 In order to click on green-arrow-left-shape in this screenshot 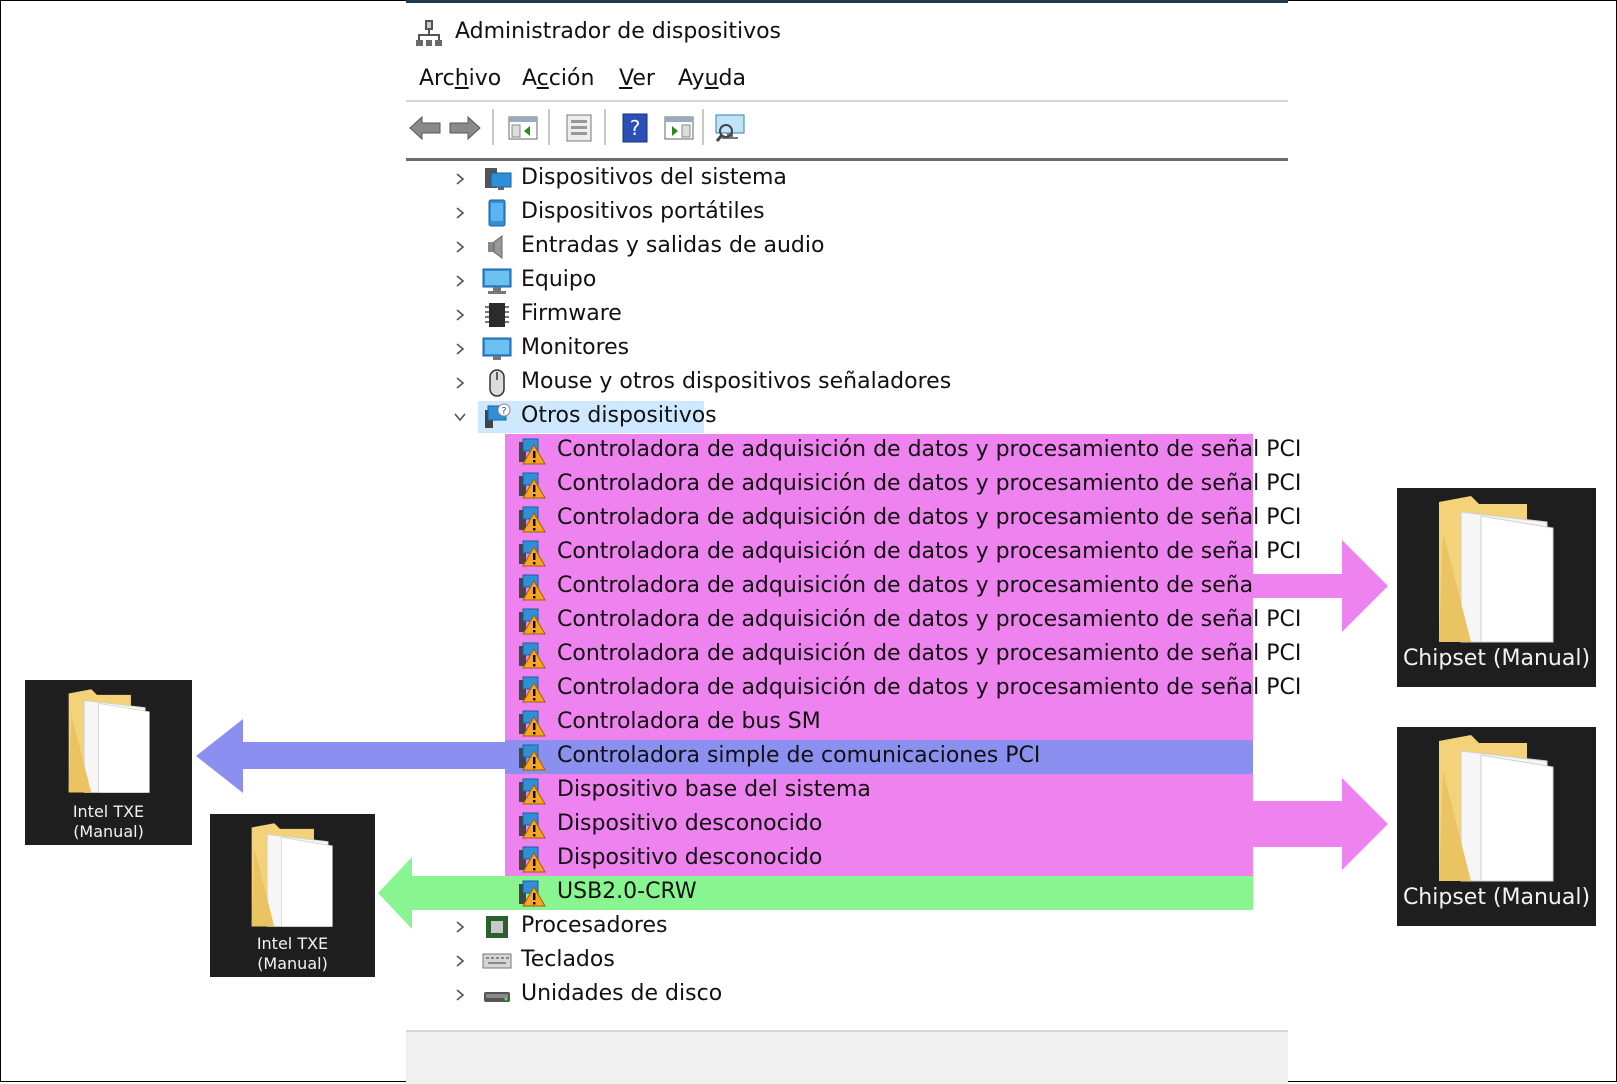, I will do `click(441, 893)`.